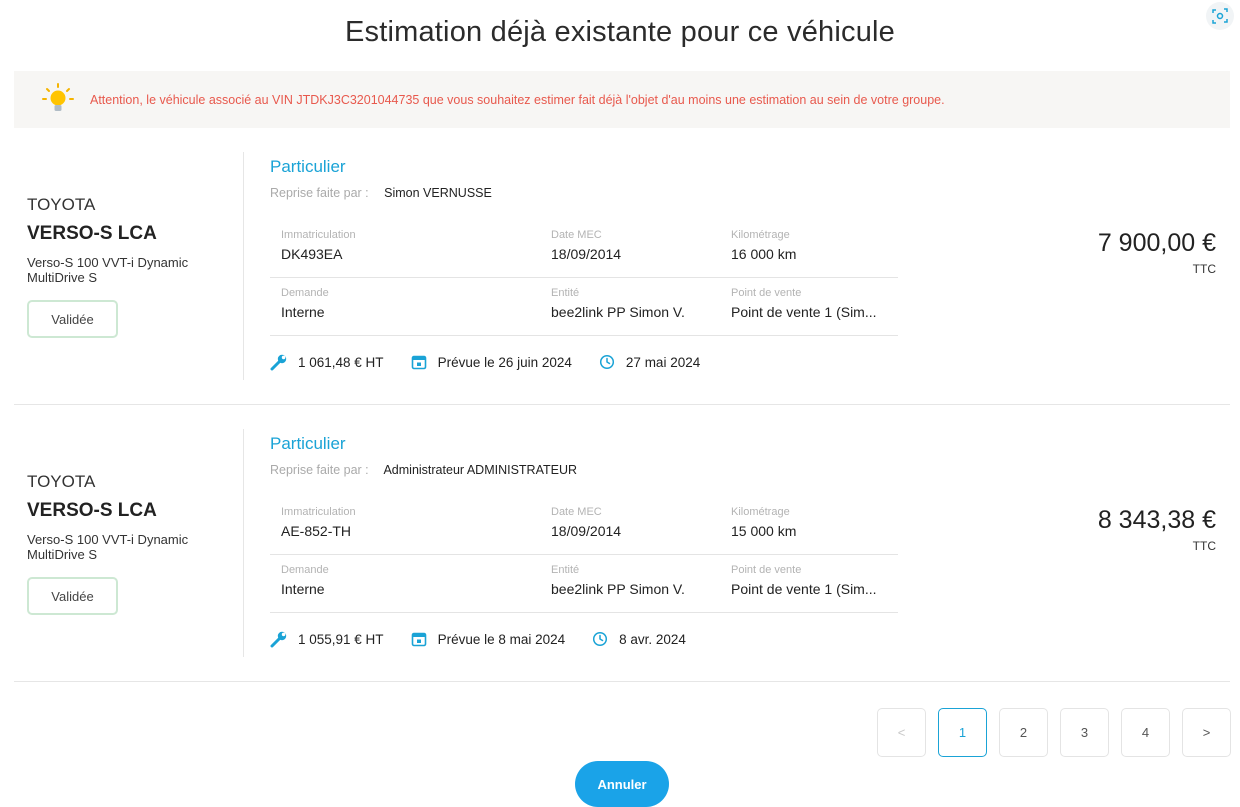 The width and height of the screenshot is (1240, 807). Describe the element at coordinates (1156, 520) in the screenshot. I see `price-amount: 8 343,38 €` at that location.